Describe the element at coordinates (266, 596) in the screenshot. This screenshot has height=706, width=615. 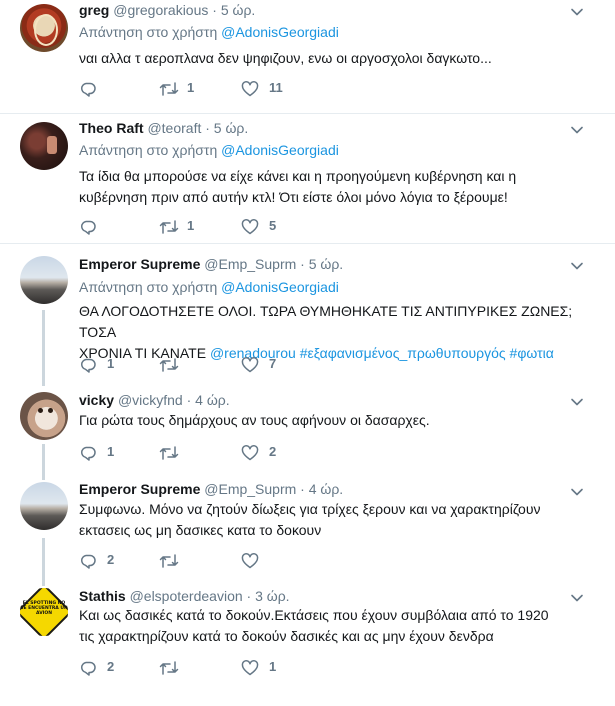
I see `timestamp: · 3 ώρ.` at that location.